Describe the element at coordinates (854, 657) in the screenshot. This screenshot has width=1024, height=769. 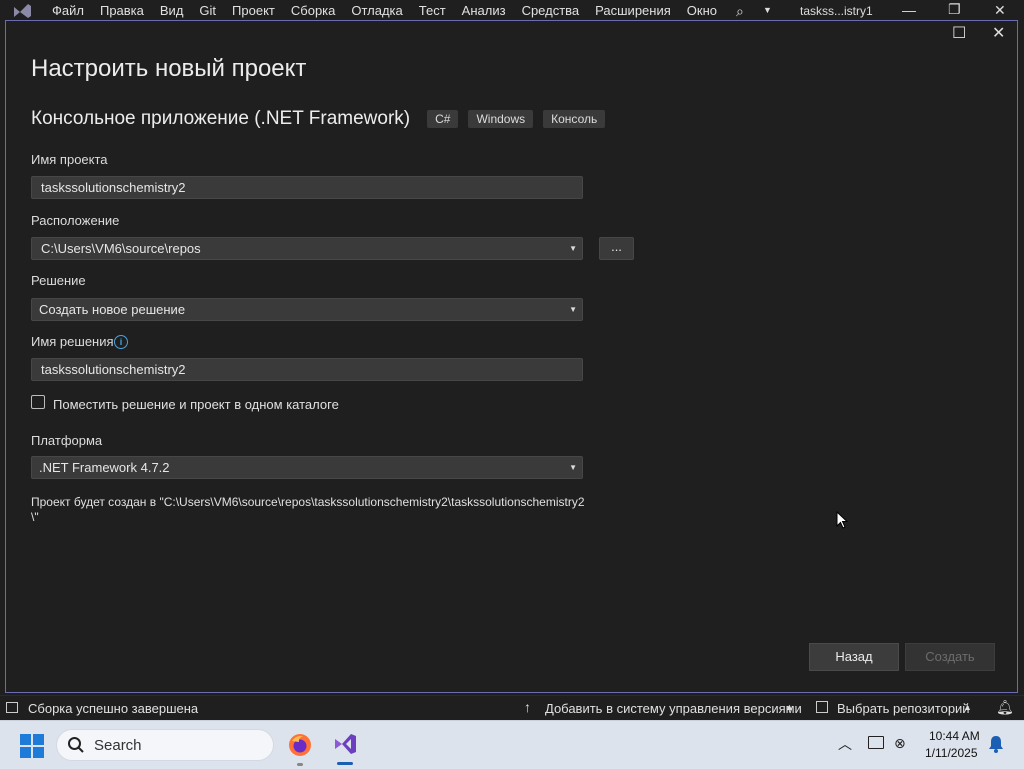
I see `back-button: Назад` at that location.